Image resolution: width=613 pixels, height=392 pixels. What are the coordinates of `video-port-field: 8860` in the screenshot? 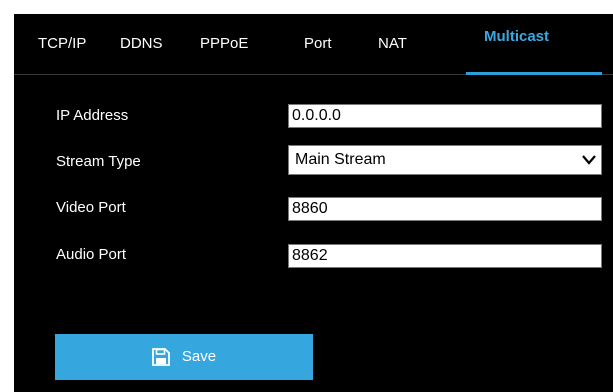 It's located at (445, 209).